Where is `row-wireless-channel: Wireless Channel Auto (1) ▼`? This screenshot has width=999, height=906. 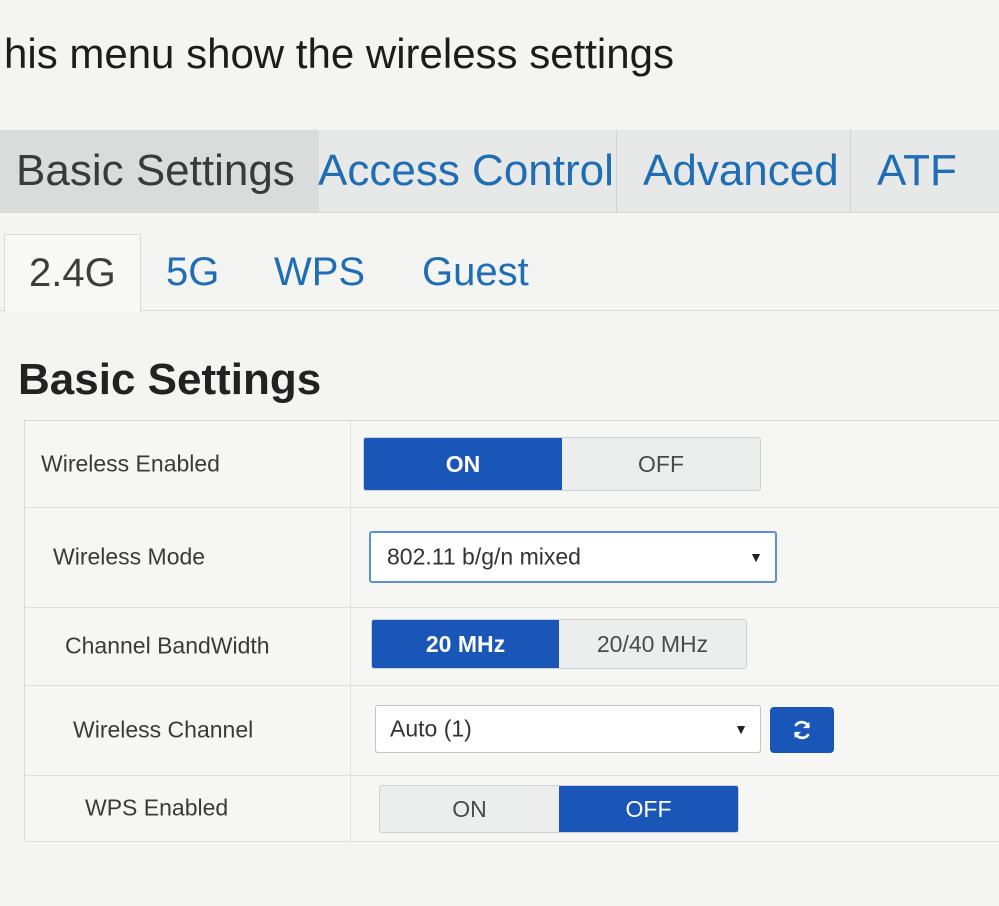
row-wireless-channel: Wireless Channel Auto (1) ▼ is located at coordinates (512, 730).